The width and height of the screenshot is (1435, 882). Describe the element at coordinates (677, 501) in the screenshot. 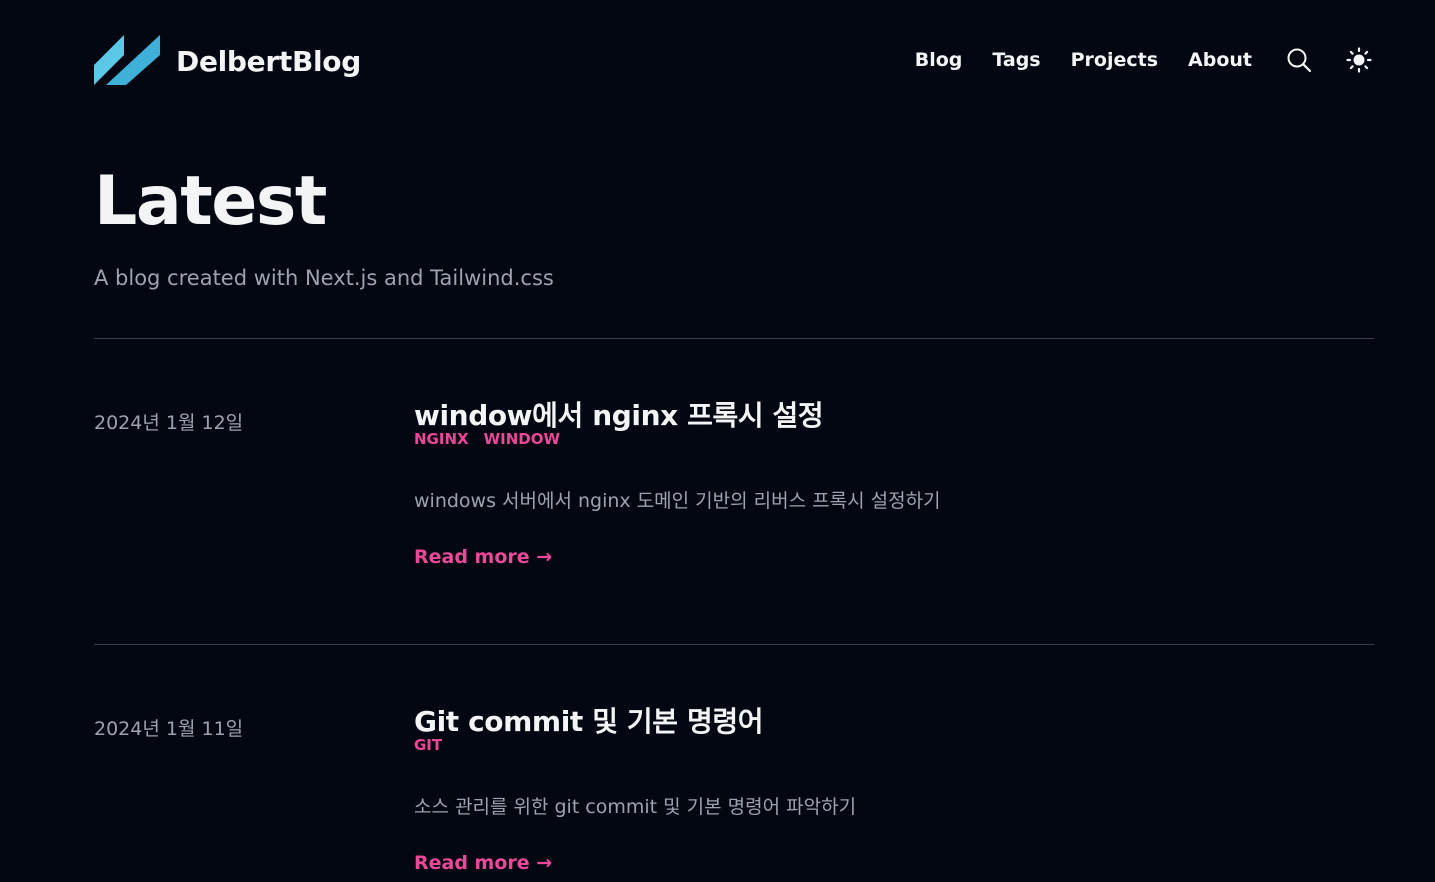

I see `post-summary: windows 서버에서 nginx 도메인 기반의 리버스 프록시 설정하기` at that location.